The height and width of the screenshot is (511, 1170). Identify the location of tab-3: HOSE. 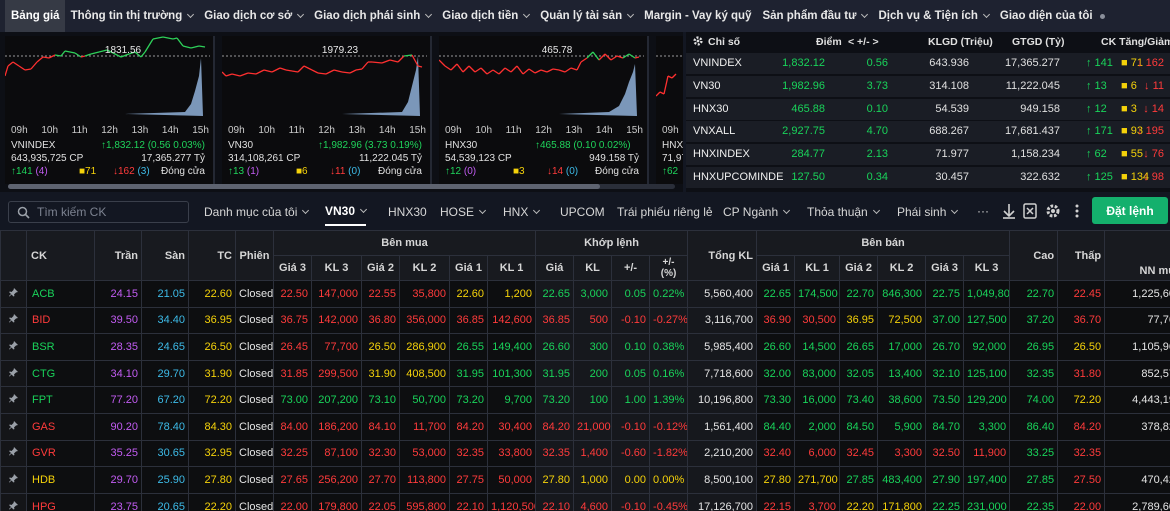
(463, 211).